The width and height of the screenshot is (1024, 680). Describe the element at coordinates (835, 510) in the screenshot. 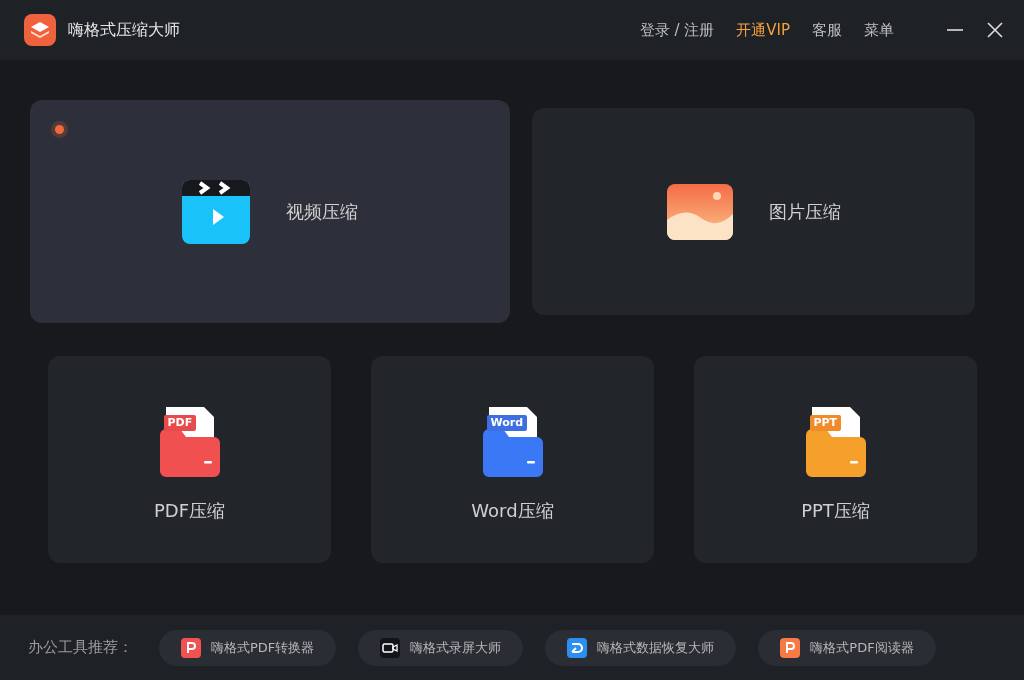

I see `card-label: PPT压缩` at that location.